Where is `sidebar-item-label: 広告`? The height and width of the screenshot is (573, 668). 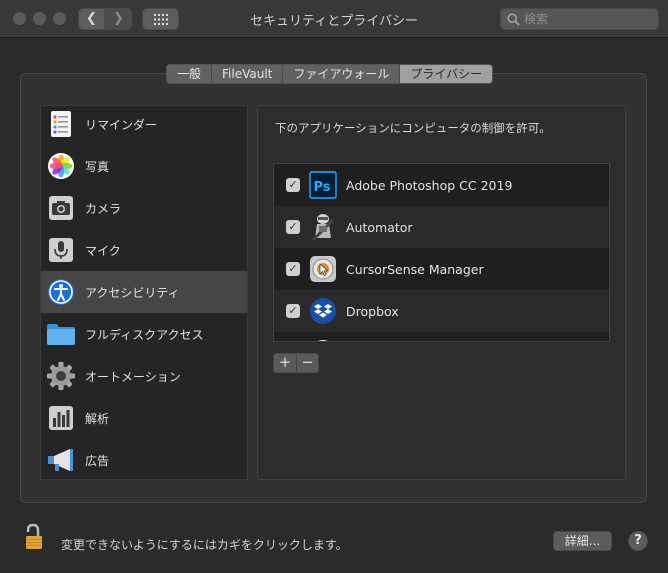
sidebar-item-label: 広告 is located at coordinates (97, 460).